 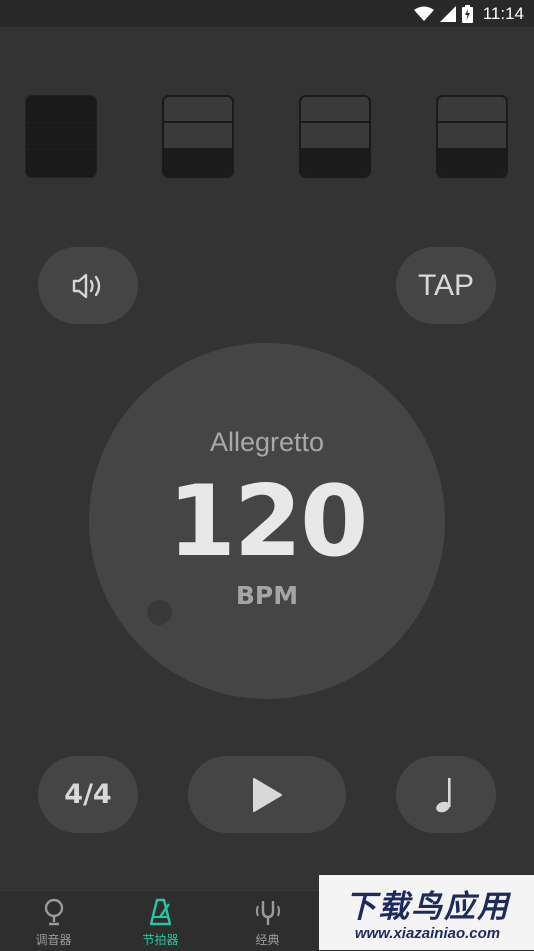 What do you see at coordinates (53, 940) in the screenshot?
I see `nav-label-tuner: 调音器` at bounding box center [53, 940].